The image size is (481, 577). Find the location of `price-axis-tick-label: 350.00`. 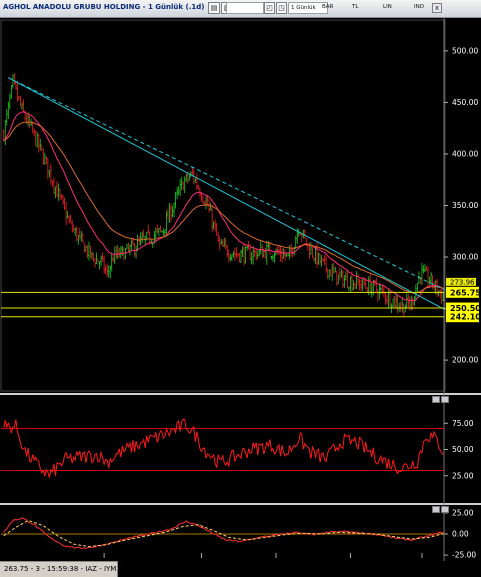

price-axis-tick-label: 350.00 is located at coordinates (465, 205).